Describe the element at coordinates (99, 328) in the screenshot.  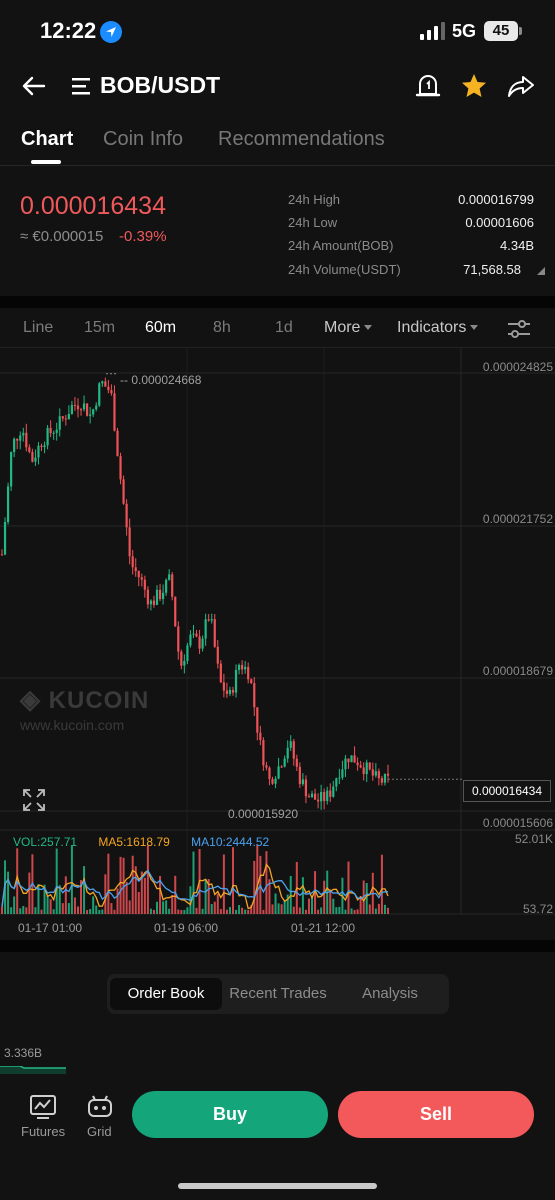
I see `interval-15m: 15m` at that location.